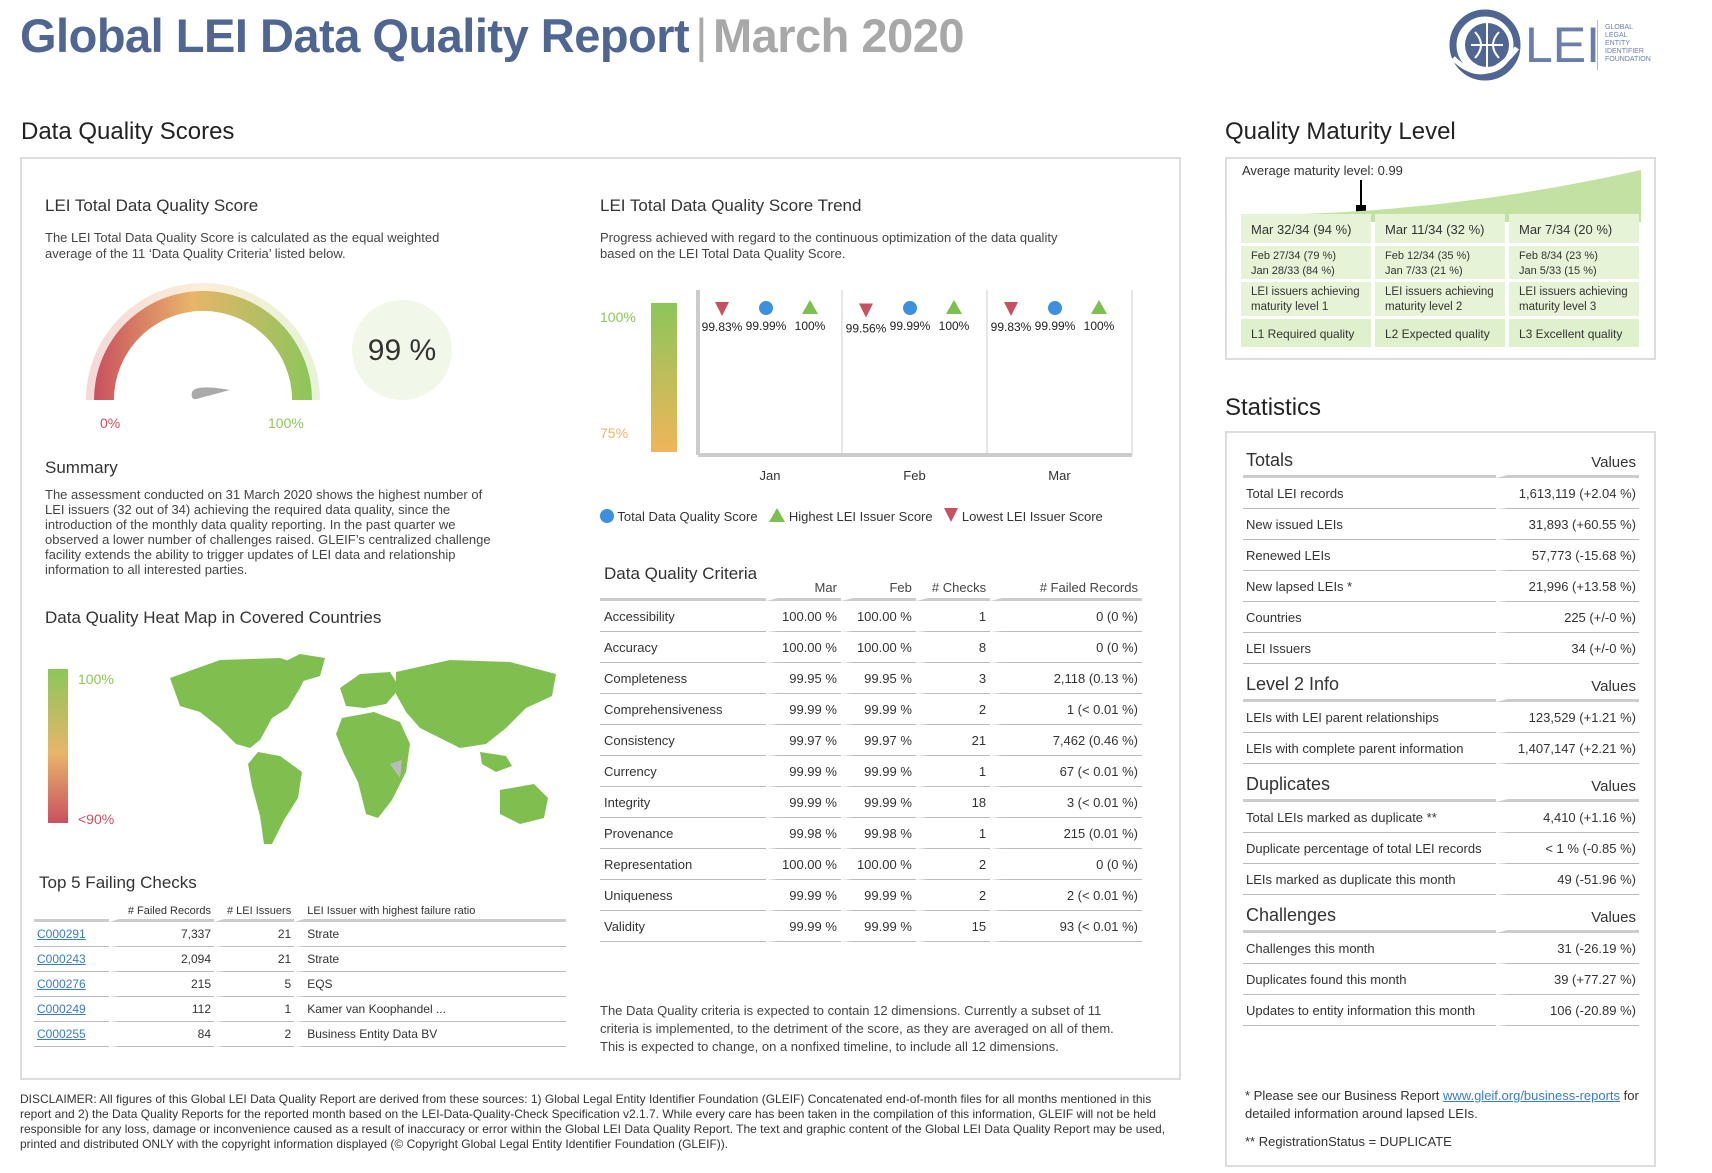 The height and width of the screenshot is (1173, 1712). What do you see at coordinates (803, 678) in the screenshot?
I see `criteria-cell-mar: 99.95 %` at bounding box center [803, 678].